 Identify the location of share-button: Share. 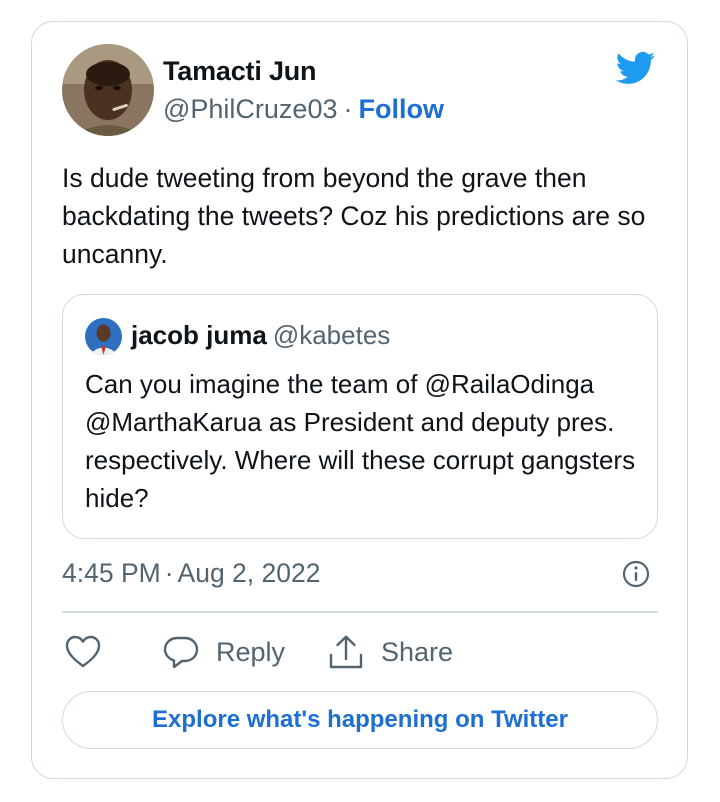
(390, 652).